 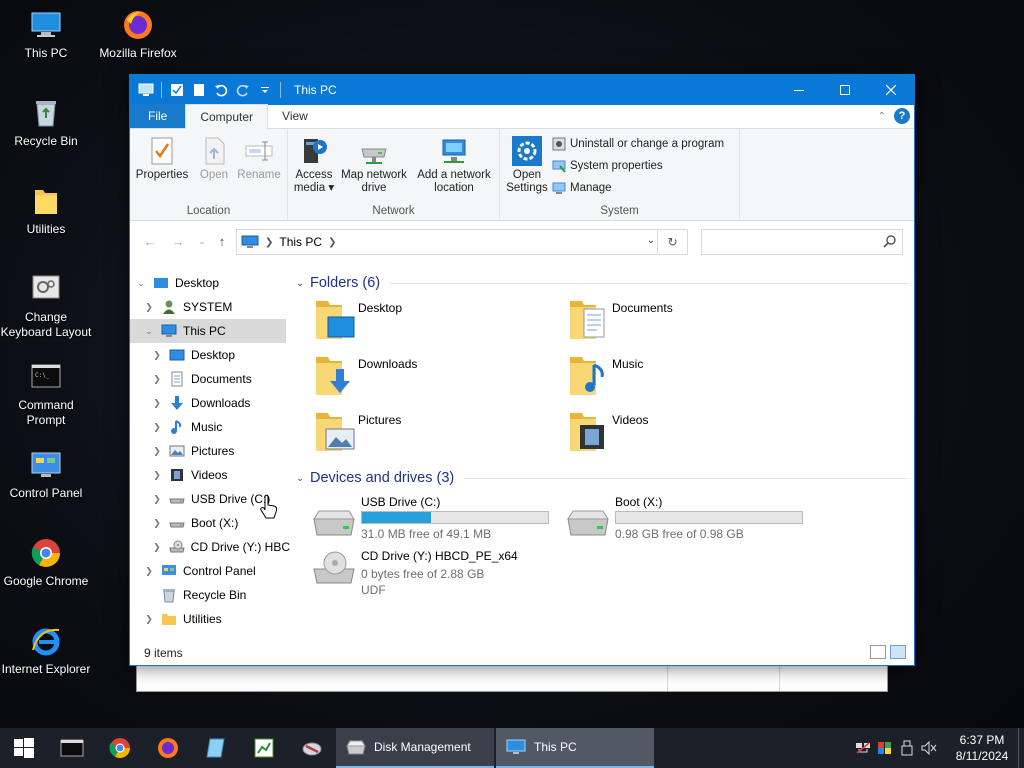 I want to click on nav-item-videos: ❯ Videos, so click(x=210, y=475).